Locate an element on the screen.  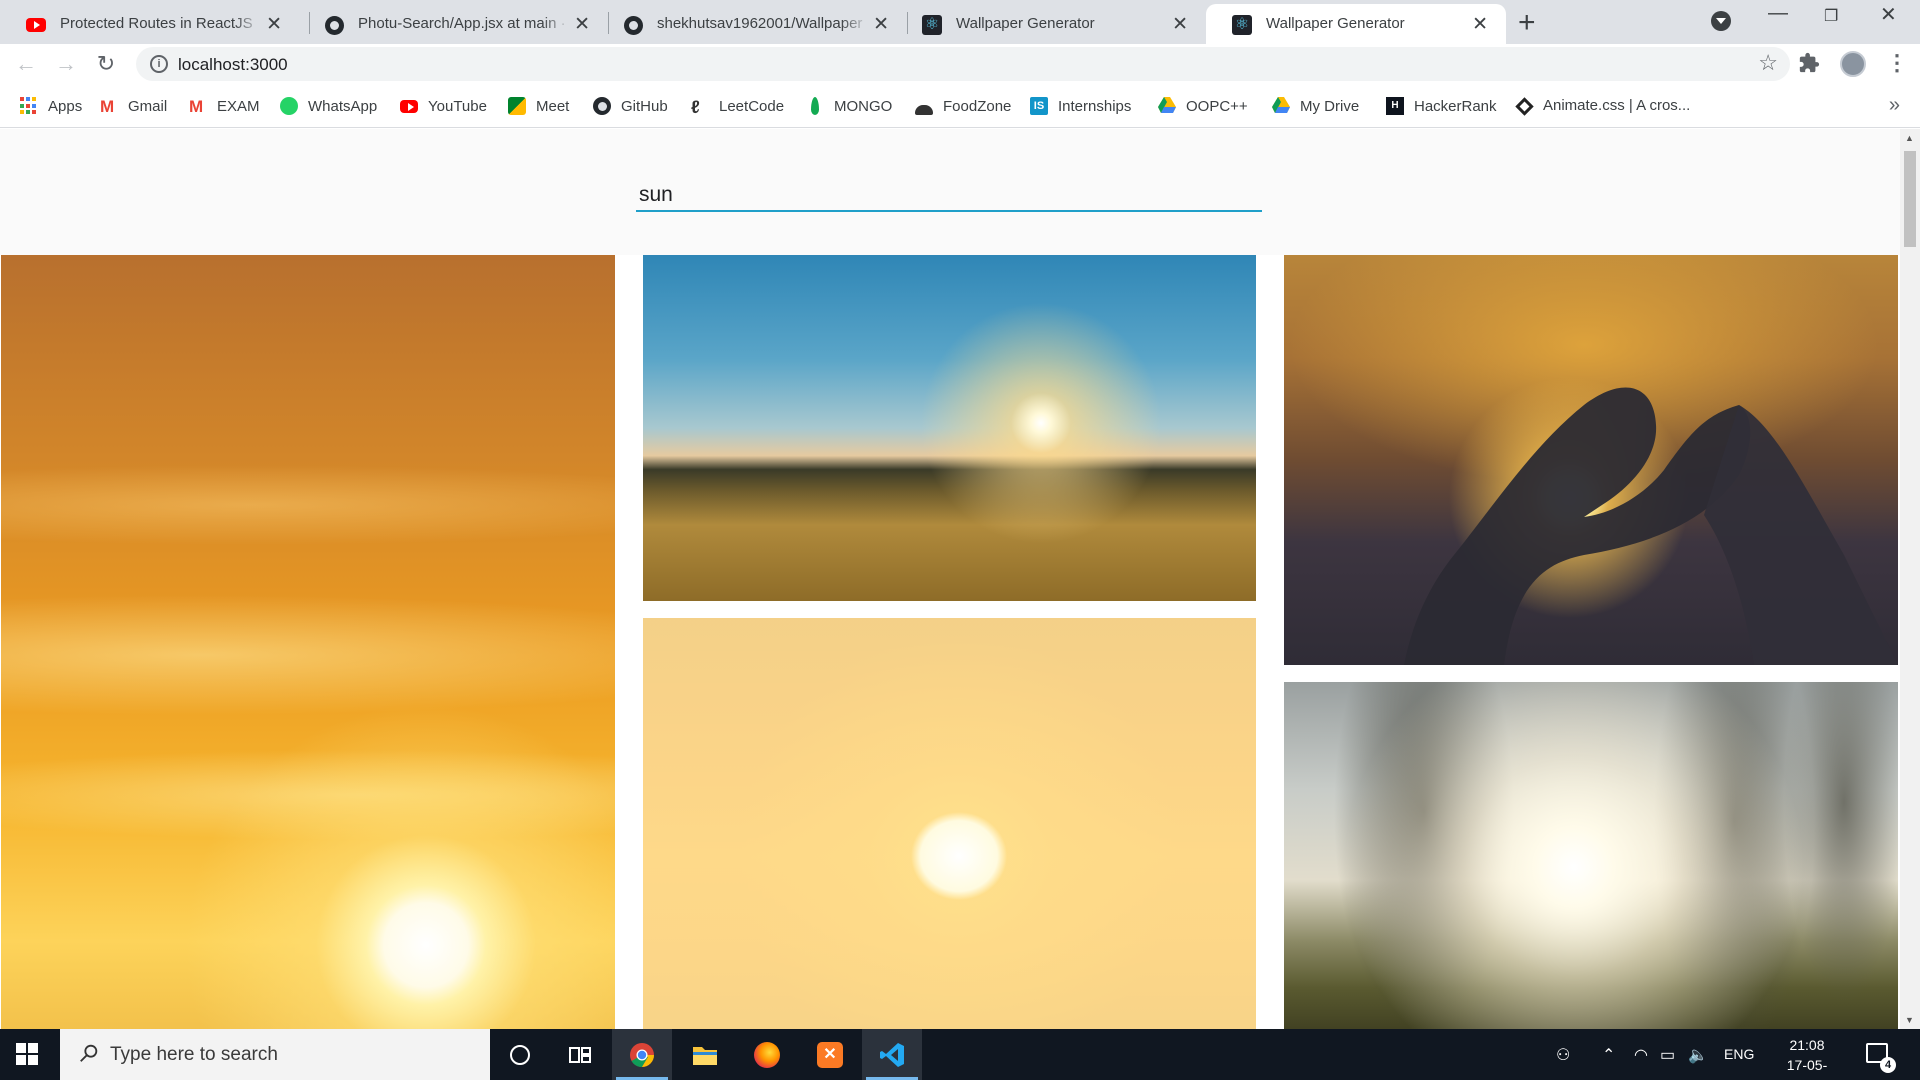
taskbar-search-box: Type here to search is located at coordinates (275, 1054).